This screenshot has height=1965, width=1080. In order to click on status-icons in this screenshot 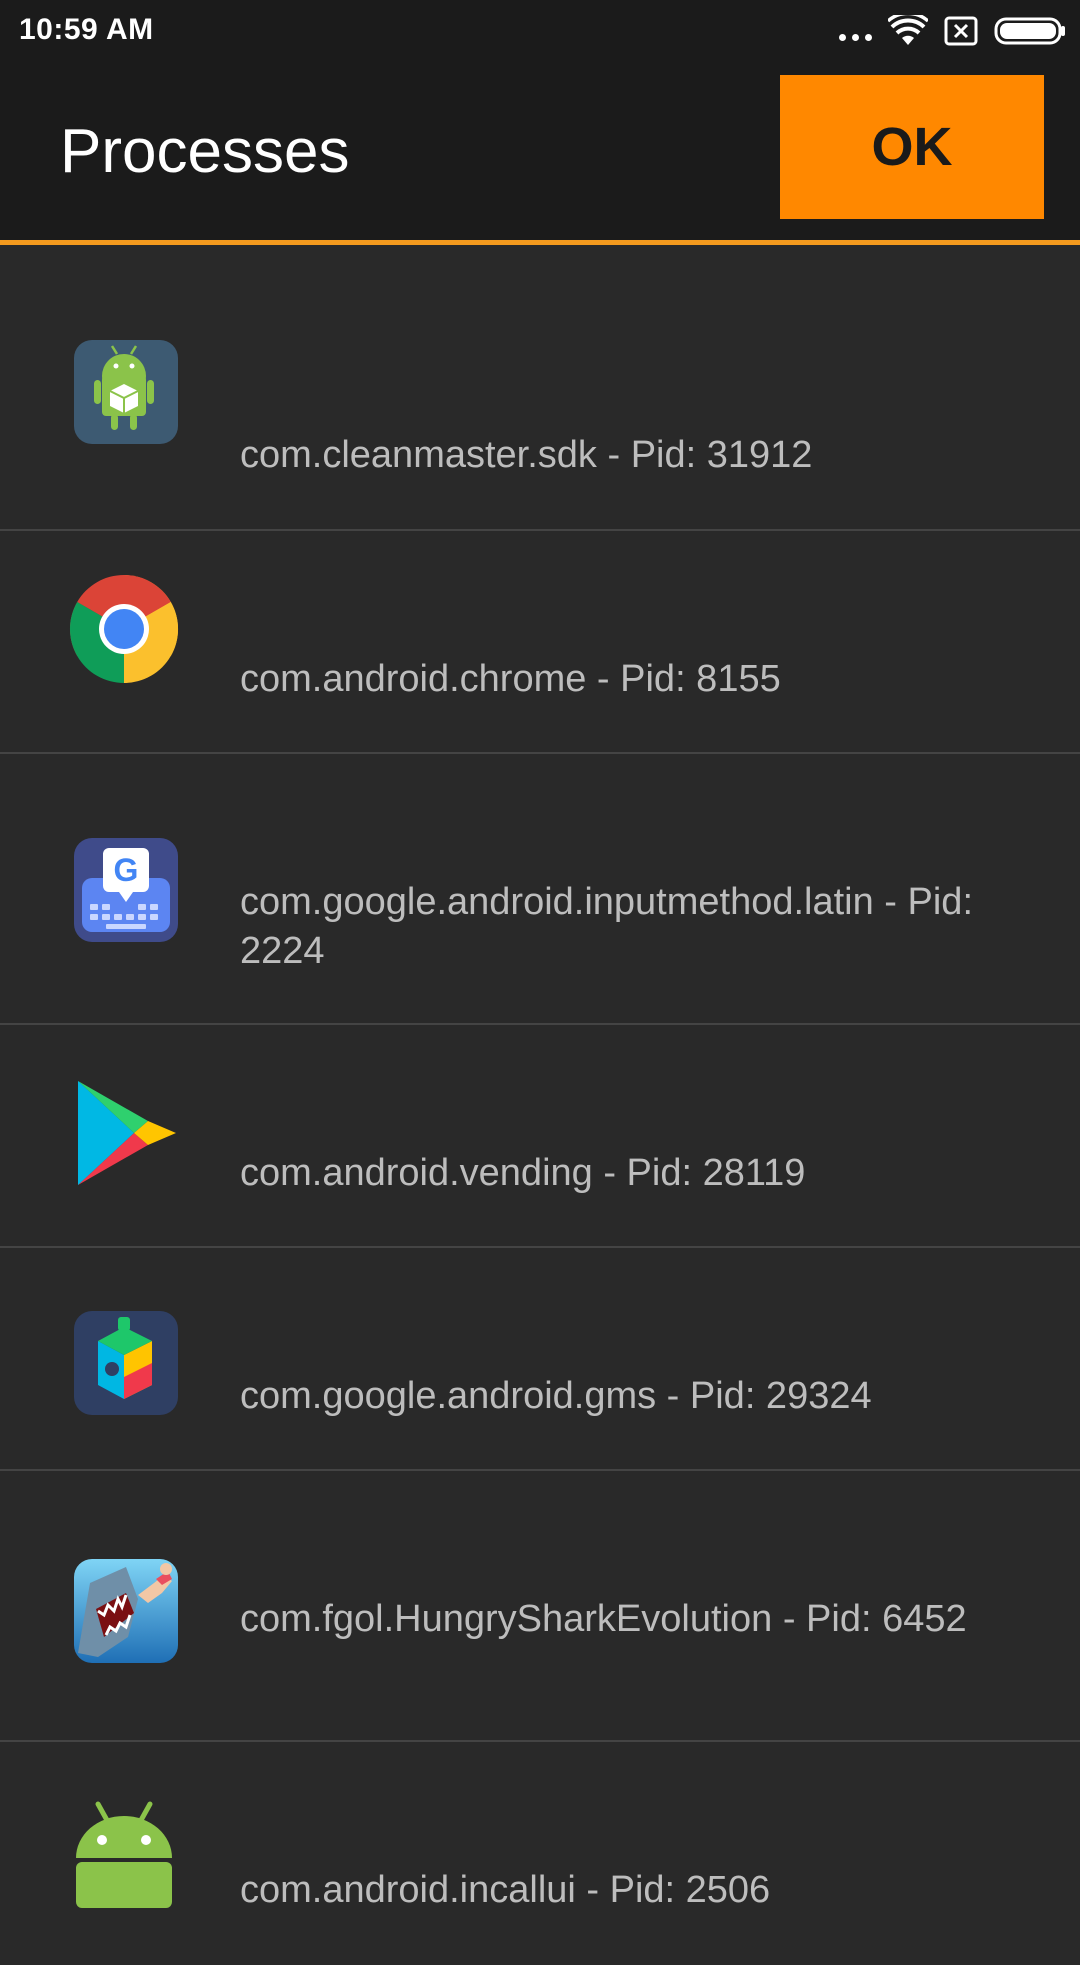, I will do `click(952, 31)`.